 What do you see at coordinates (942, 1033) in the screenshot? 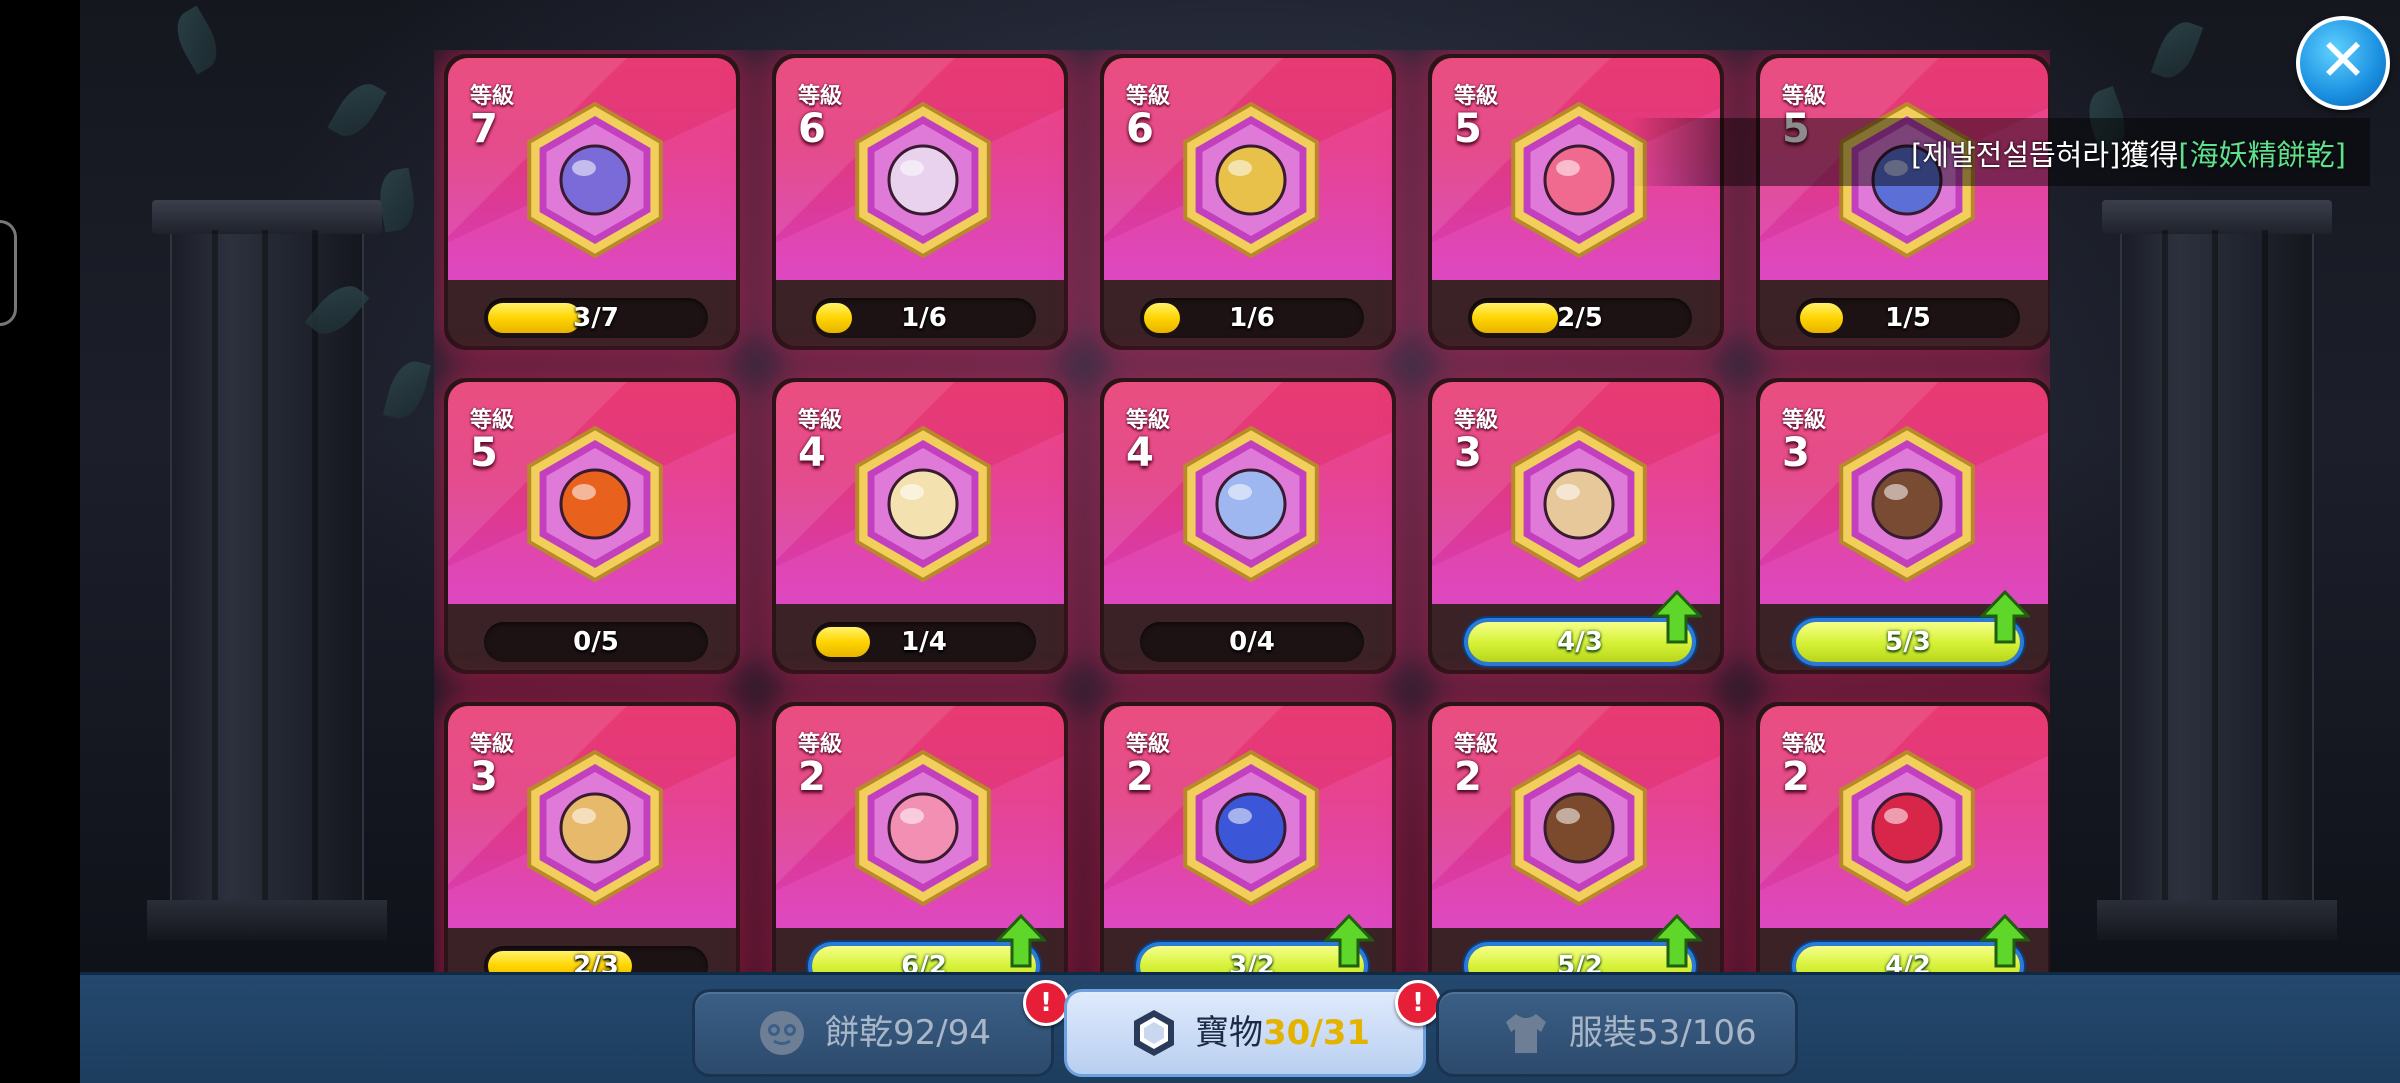
I see `tab-cookies-count: 92/94` at bounding box center [942, 1033].